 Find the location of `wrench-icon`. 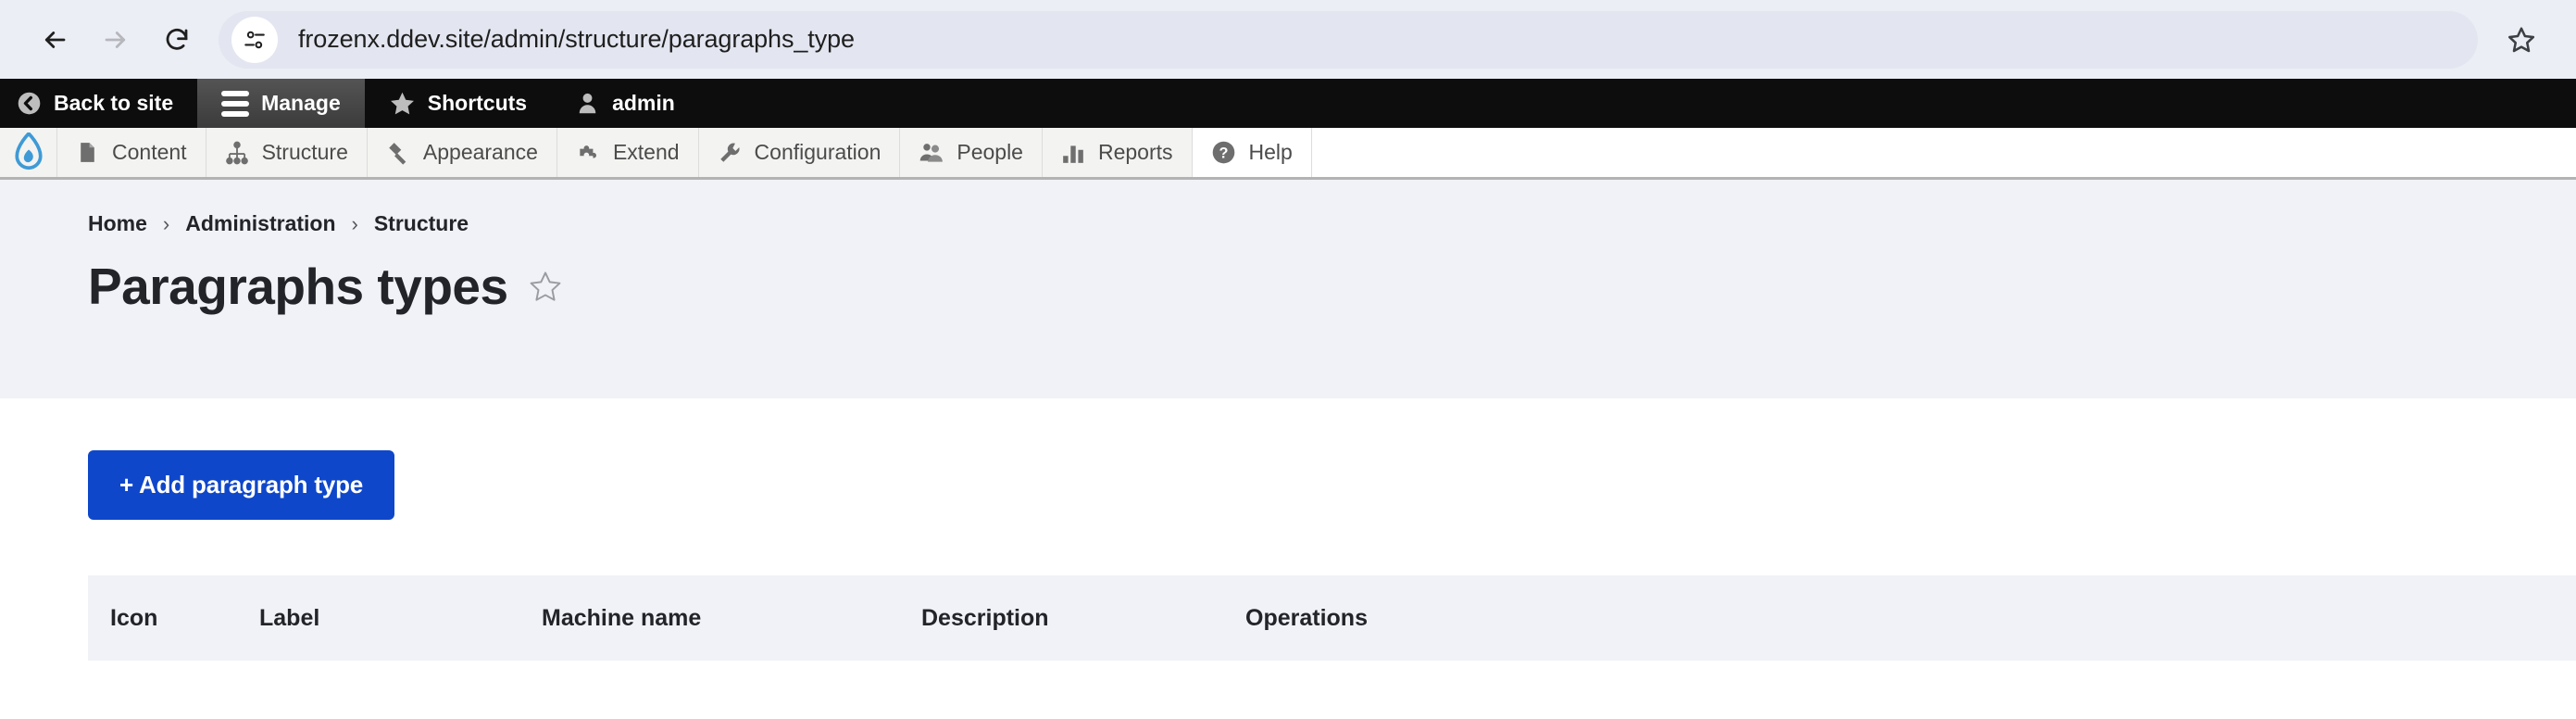

wrench-icon is located at coordinates (730, 152).